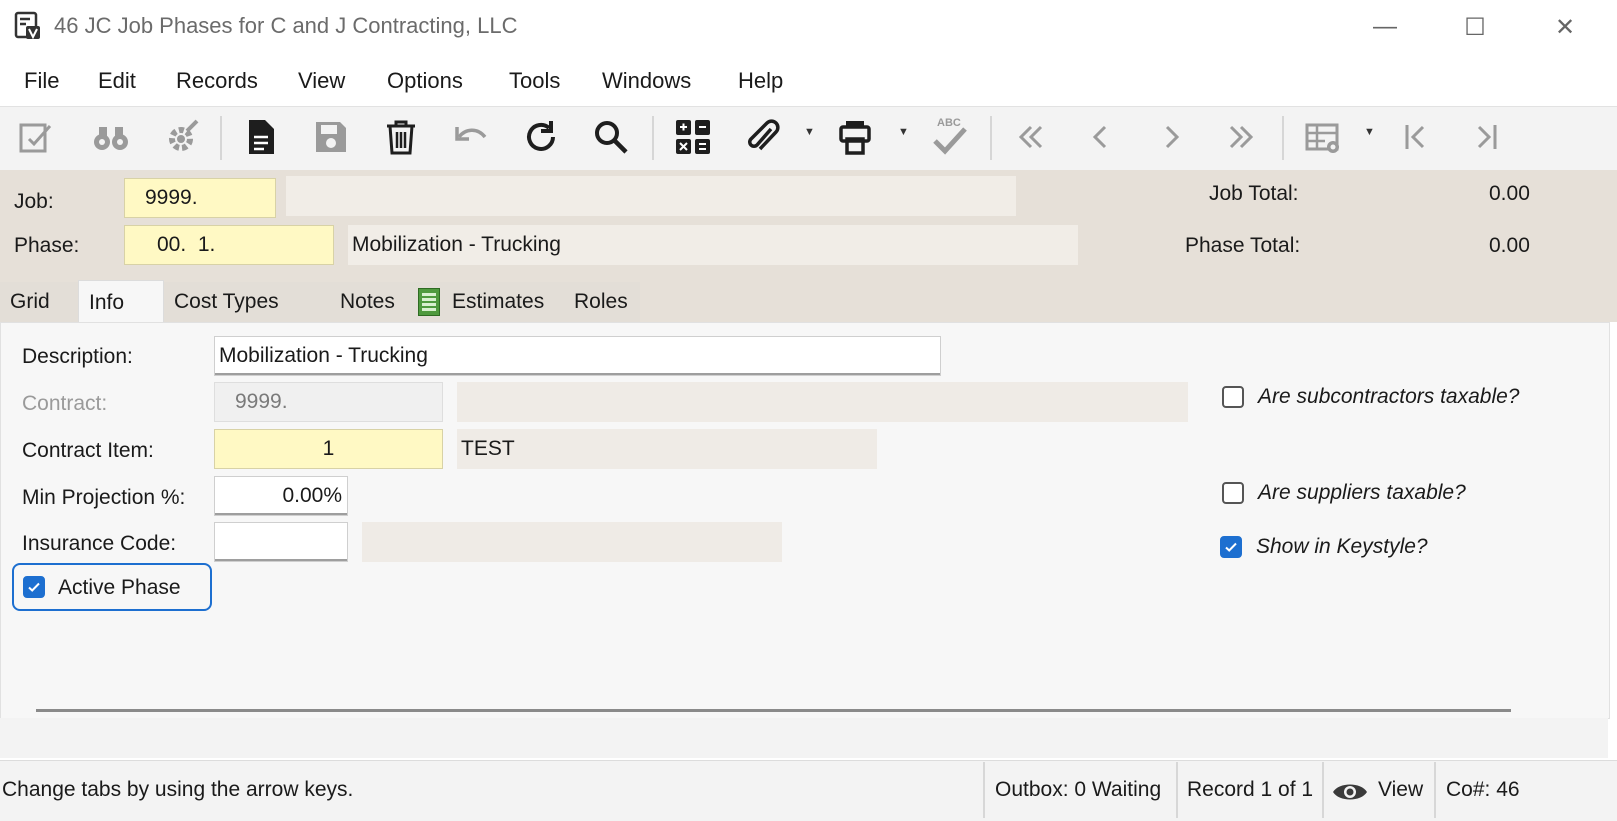 This screenshot has height=821, width=1617. What do you see at coordinates (1487, 137) in the screenshot?
I see `jump-last-icon` at bounding box center [1487, 137].